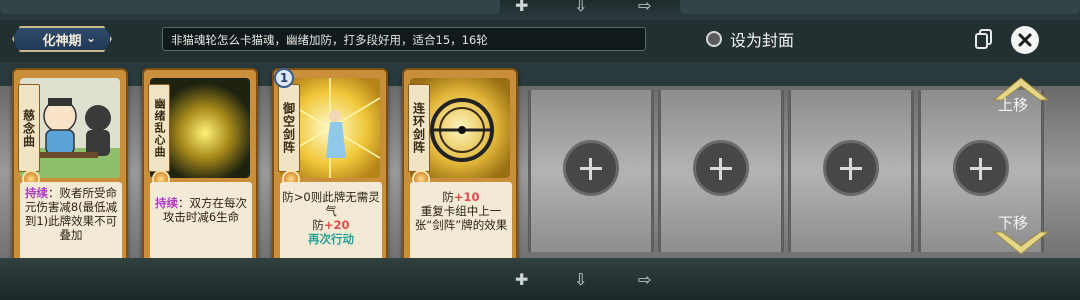  I want to click on deck-description-input: 非猫魂轮怎么卡猫魂，幽绪加防，打多段好用，适合15，16轮, so click(404, 39).